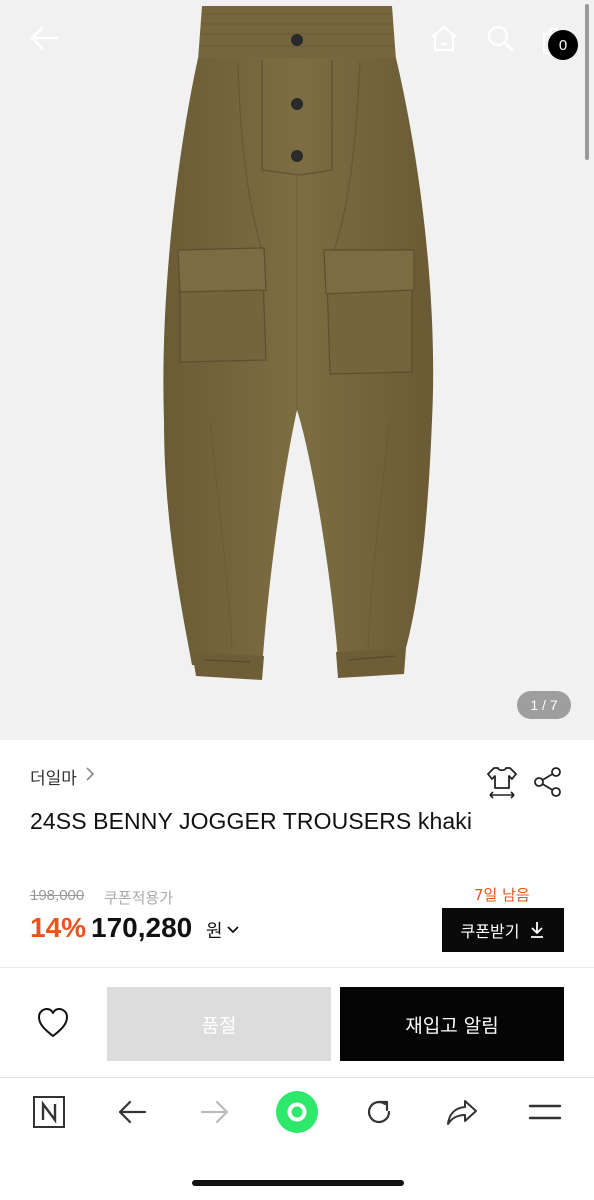 Image resolution: width=594 pixels, height=1200 pixels. What do you see at coordinates (563, 45) in the screenshot?
I see `cart-count-badge: 0` at bounding box center [563, 45].